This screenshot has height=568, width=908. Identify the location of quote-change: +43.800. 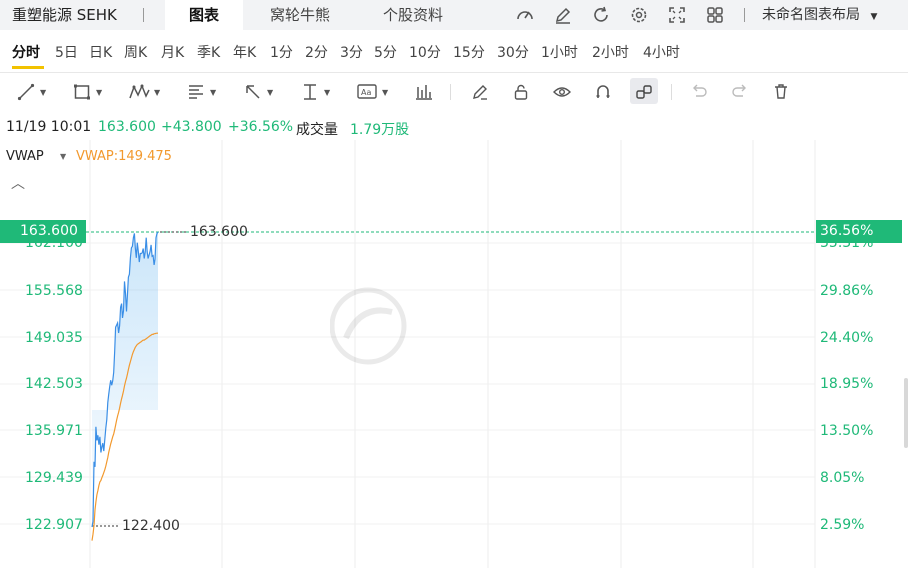
(191, 127).